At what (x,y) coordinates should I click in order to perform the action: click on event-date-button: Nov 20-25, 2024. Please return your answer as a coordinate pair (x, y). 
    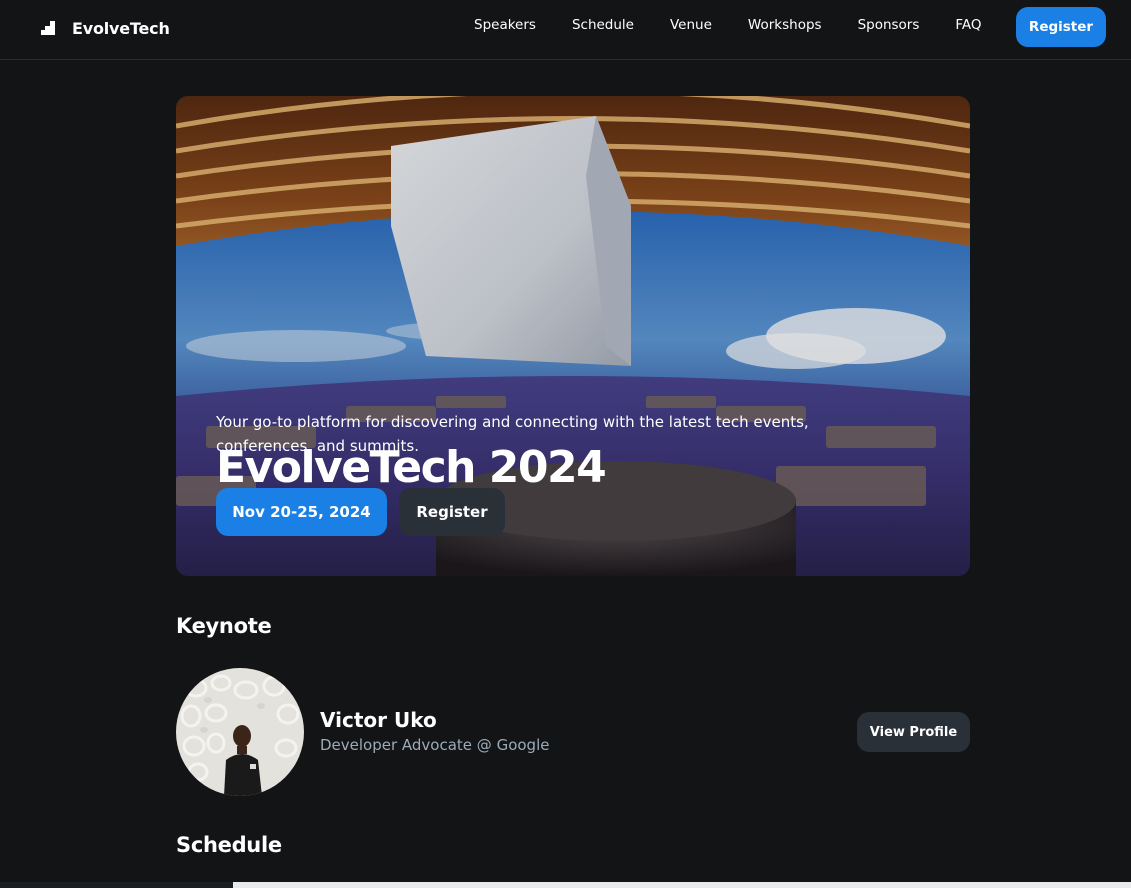
    Looking at the image, I should click on (301, 512).